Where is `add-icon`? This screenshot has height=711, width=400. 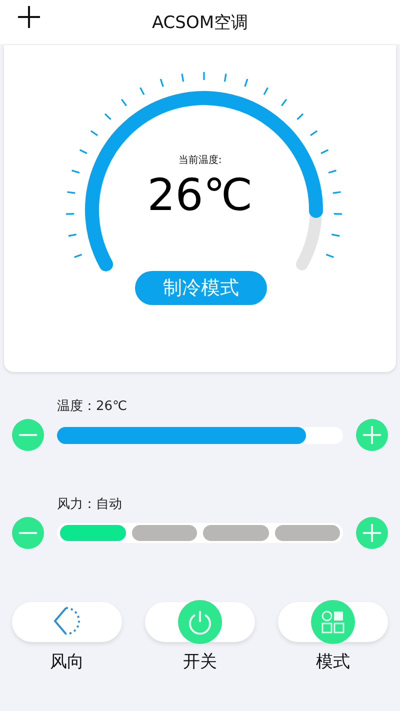
add-icon is located at coordinates (29, 17).